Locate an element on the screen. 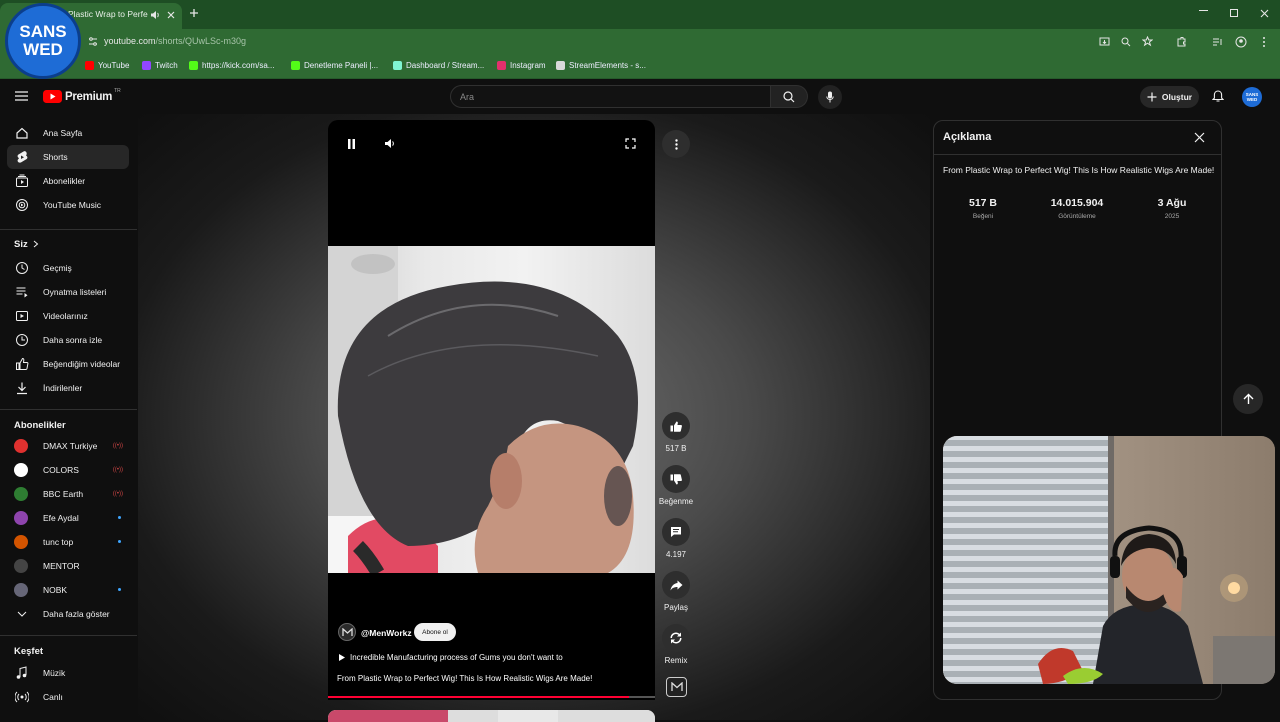 The width and height of the screenshot is (1280, 722). share-label: Paylaş is located at coordinates (675, 607).